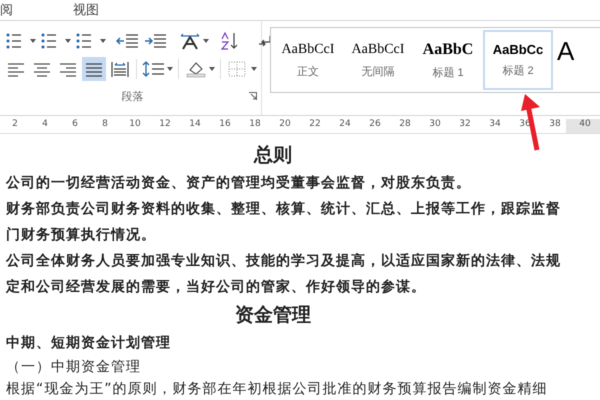  What do you see at coordinates (6, 10) in the screenshot?
I see `ribbon-tab: 阅` at bounding box center [6, 10].